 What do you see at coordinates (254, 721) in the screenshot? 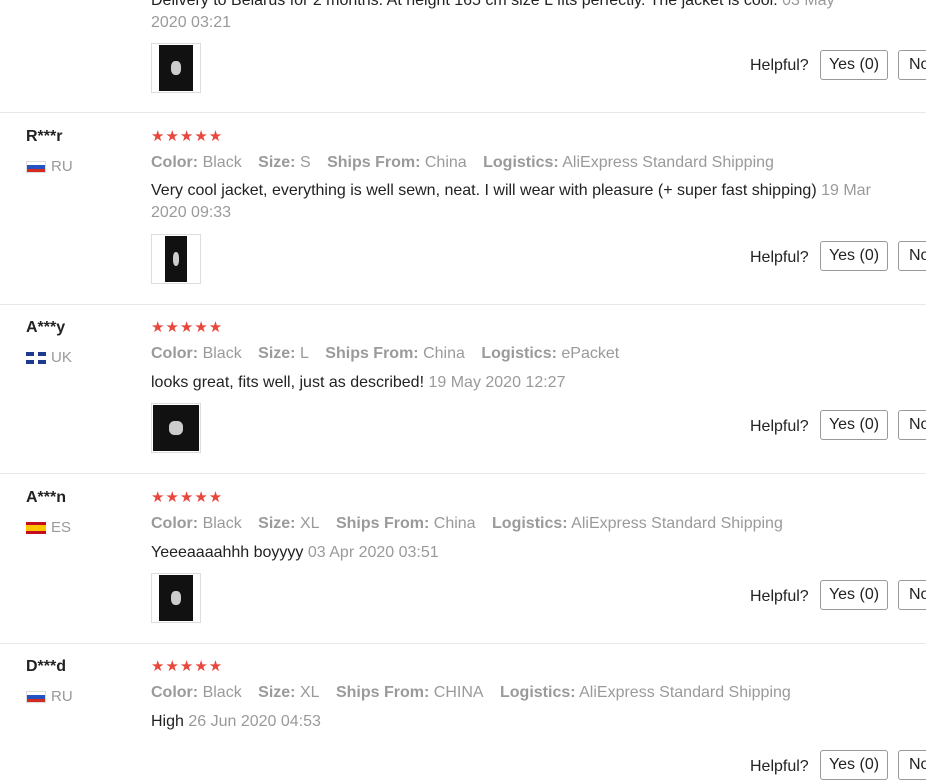
I see `review-date: 26 Jun 2020 04:53` at bounding box center [254, 721].